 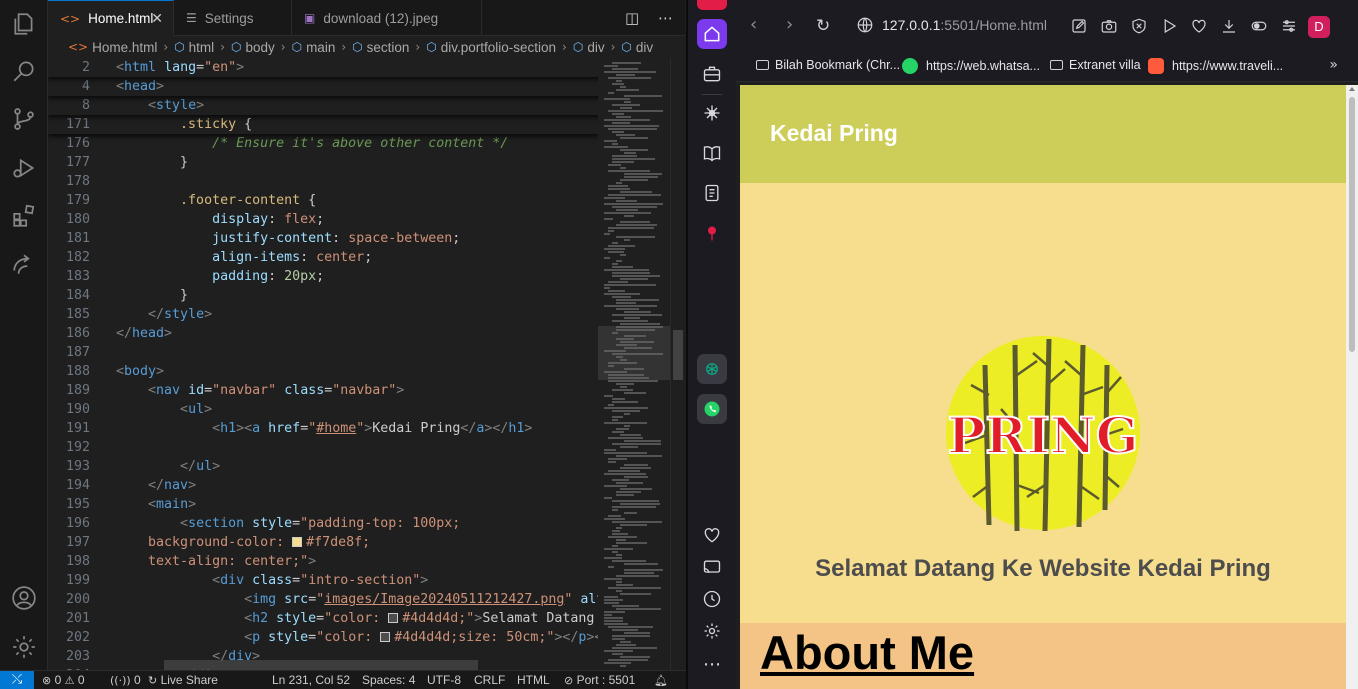 What do you see at coordinates (323, 542) in the screenshot?
I see `code-line: 197 background-color: #f7de8f;` at bounding box center [323, 542].